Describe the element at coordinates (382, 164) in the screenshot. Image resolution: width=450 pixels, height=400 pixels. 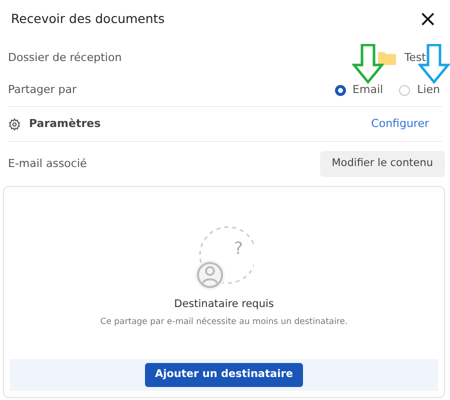
I see `edit-content-button: Modifier le contenu` at that location.